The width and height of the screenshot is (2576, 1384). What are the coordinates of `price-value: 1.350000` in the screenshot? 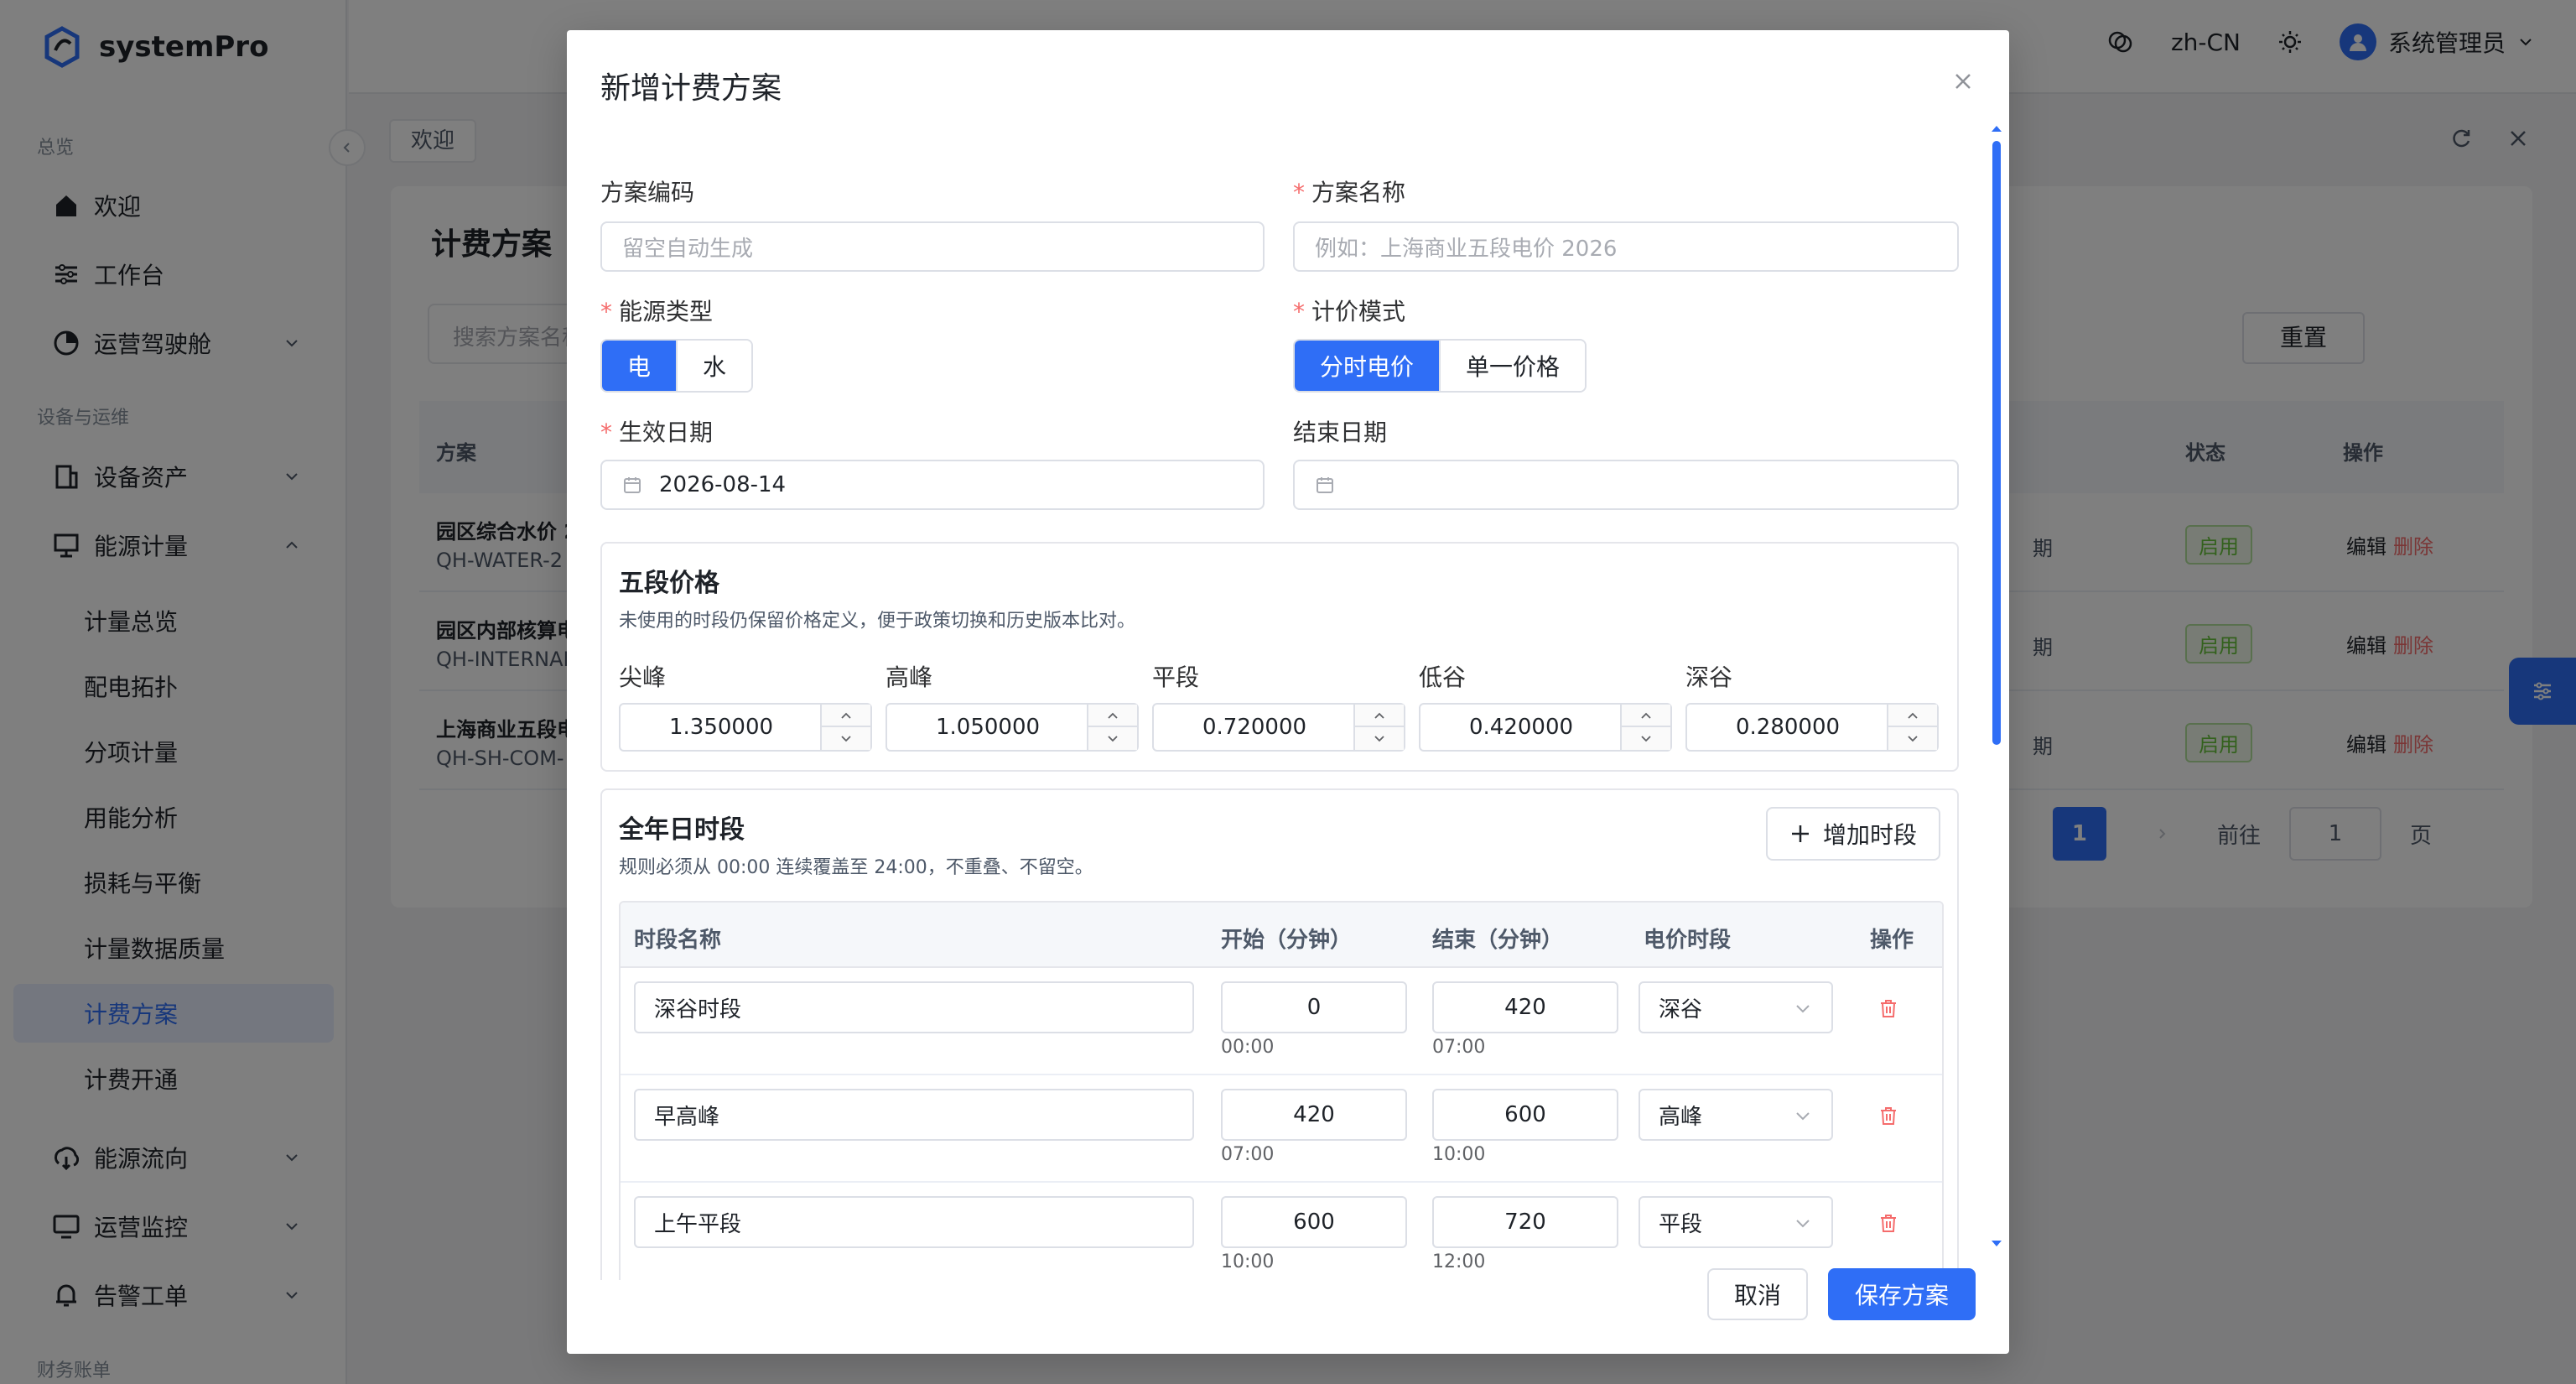 It's located at (721, 727).